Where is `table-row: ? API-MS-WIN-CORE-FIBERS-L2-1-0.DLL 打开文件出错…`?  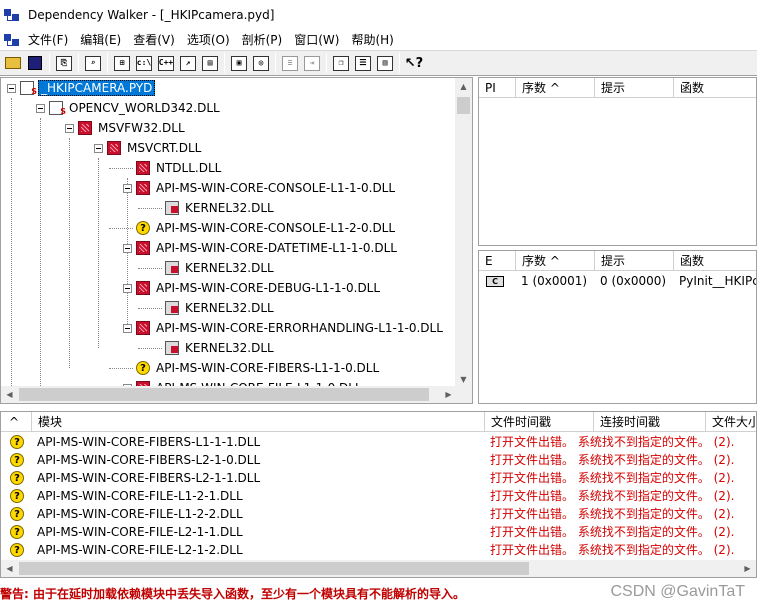
table-row: ? API-MS-WIN-CORE-FIBERS-L2-1-0.DLL 打开文件出错… is located at coordinates (378, 460).